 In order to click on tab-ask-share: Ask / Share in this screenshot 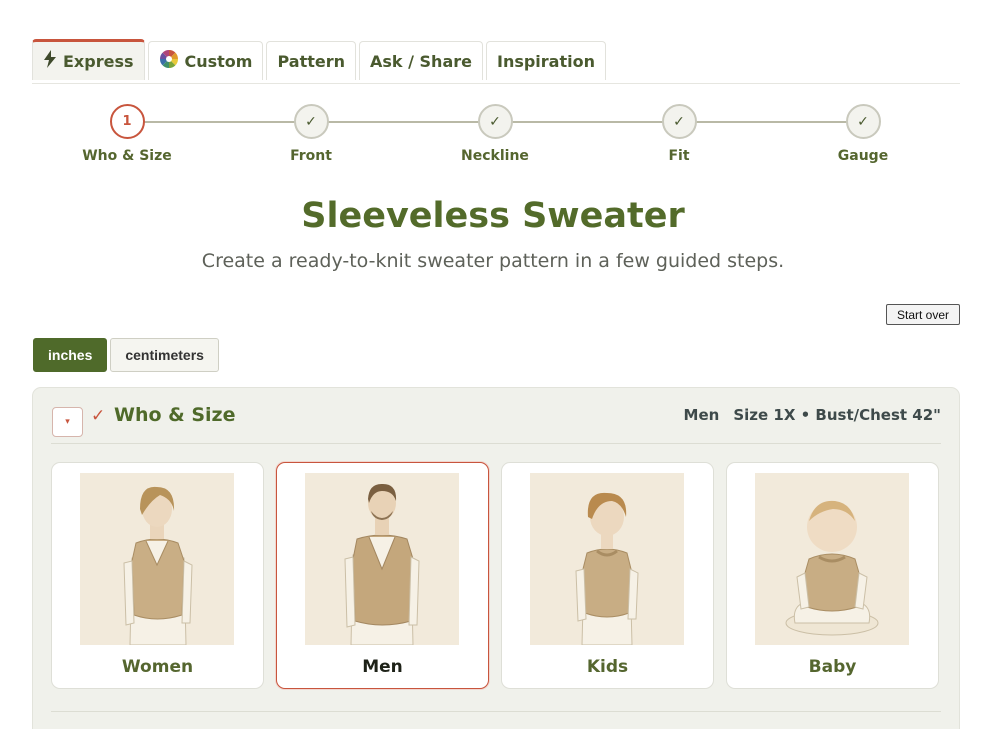, I will do `click(421, 60)`.